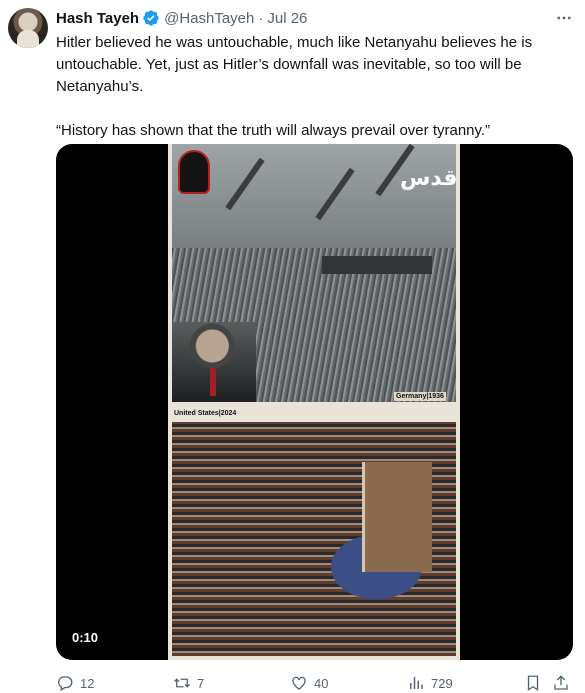 This screenshot has height=693, width=585. What do you see at coordinates (87, 683) in the screenshot?
I see `reply-count: 12` at bounding box center [87, 683].